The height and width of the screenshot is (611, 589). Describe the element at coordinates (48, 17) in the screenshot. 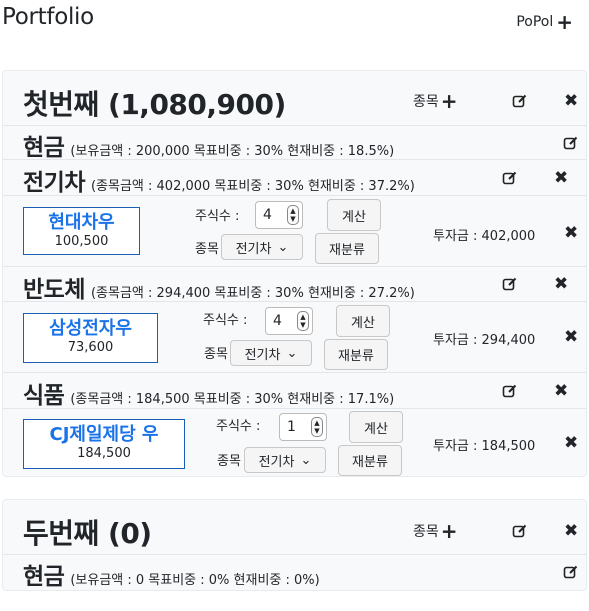

I see `page-title: Portfolio` at that location.